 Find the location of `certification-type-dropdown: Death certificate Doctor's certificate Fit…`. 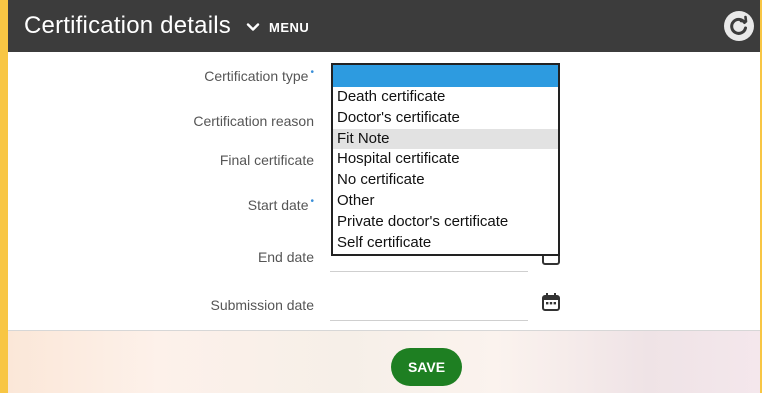

certification-type-dropdown: Death certificate Doctor's certificate Fit… is located at coordinates (445, 159).